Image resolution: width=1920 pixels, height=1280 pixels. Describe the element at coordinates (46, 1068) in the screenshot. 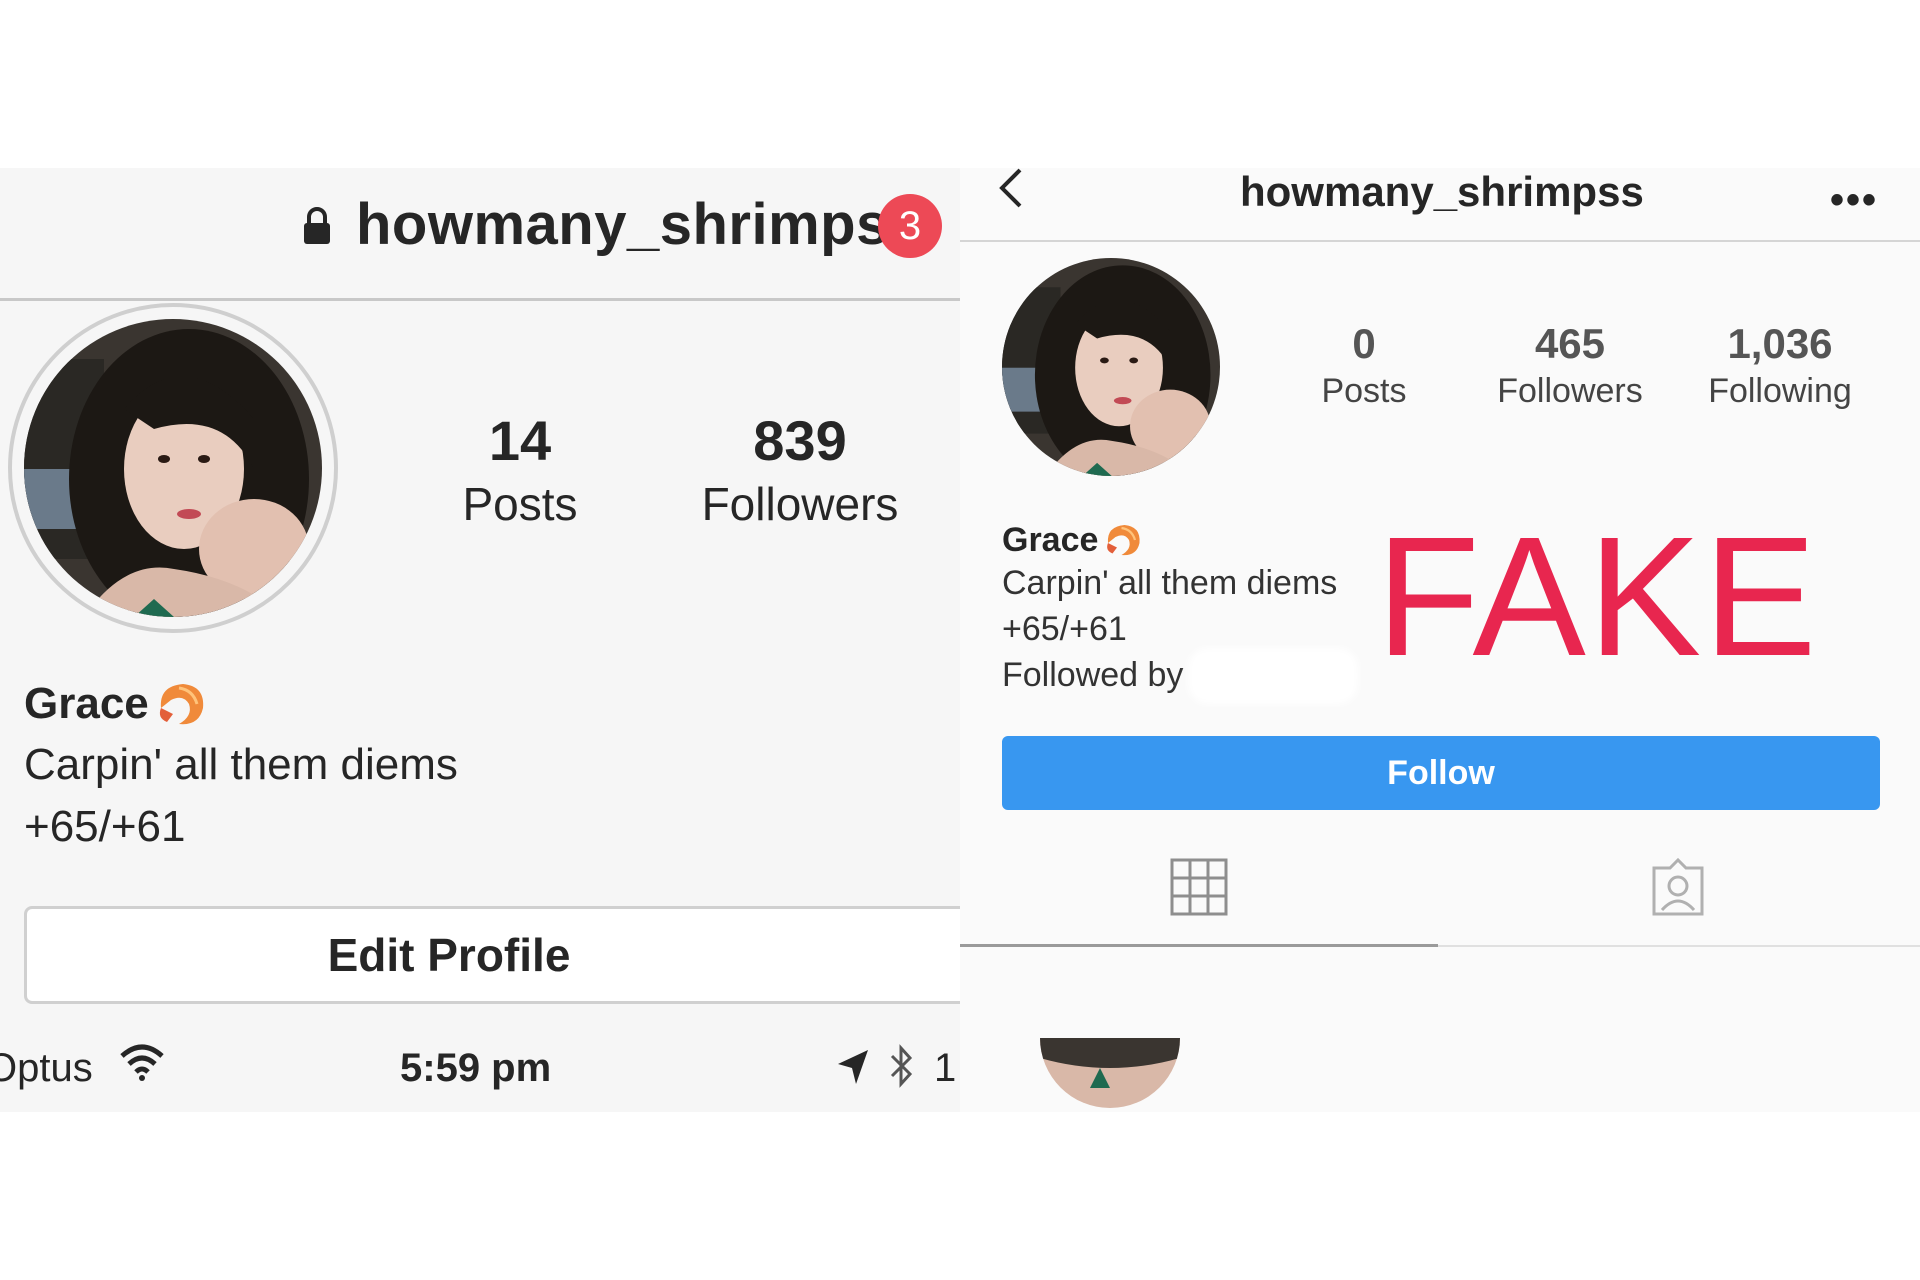

I see `carrier-name: Optus` at that location.